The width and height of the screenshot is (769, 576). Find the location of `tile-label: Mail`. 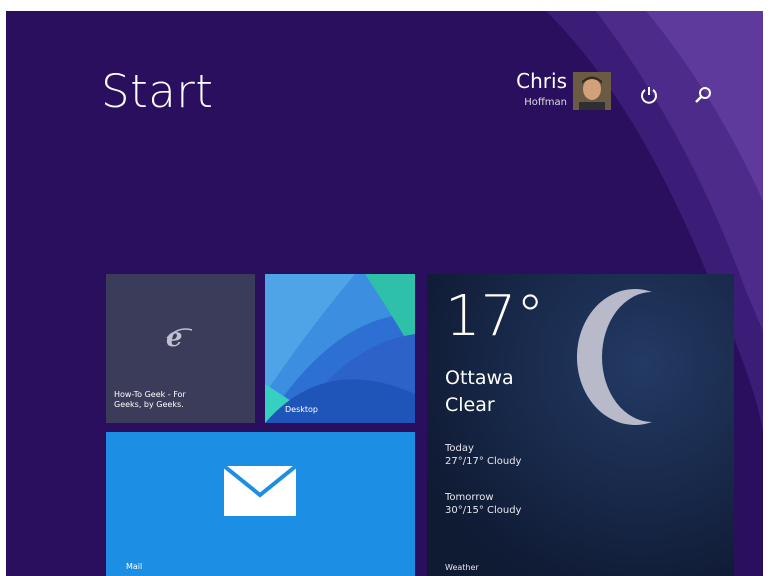

tile-label: Mail is located at coordinates (134, 566).